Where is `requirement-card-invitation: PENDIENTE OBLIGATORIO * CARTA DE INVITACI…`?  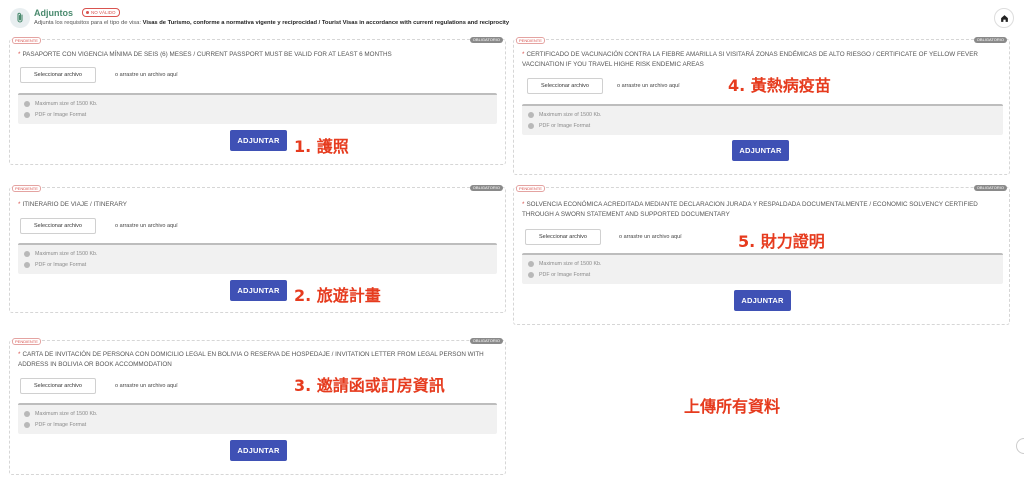 requirement-card-invitation: PENDIENTE OBLIGATORIO * CARTA DE INVITACI… is located at coordinates (257, 406).